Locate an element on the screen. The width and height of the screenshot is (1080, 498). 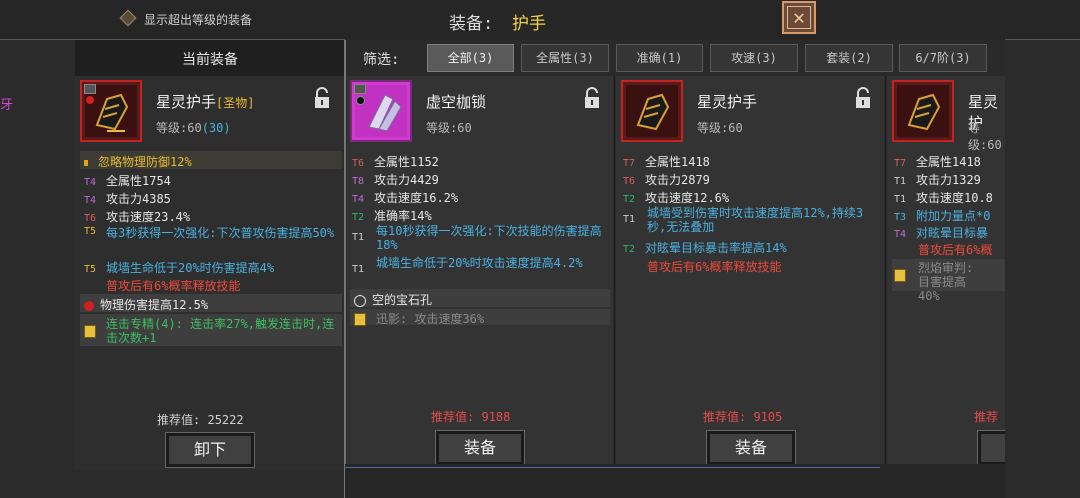
affix-row: T3 附加力量点*0 is located at coordinates (942, 216).